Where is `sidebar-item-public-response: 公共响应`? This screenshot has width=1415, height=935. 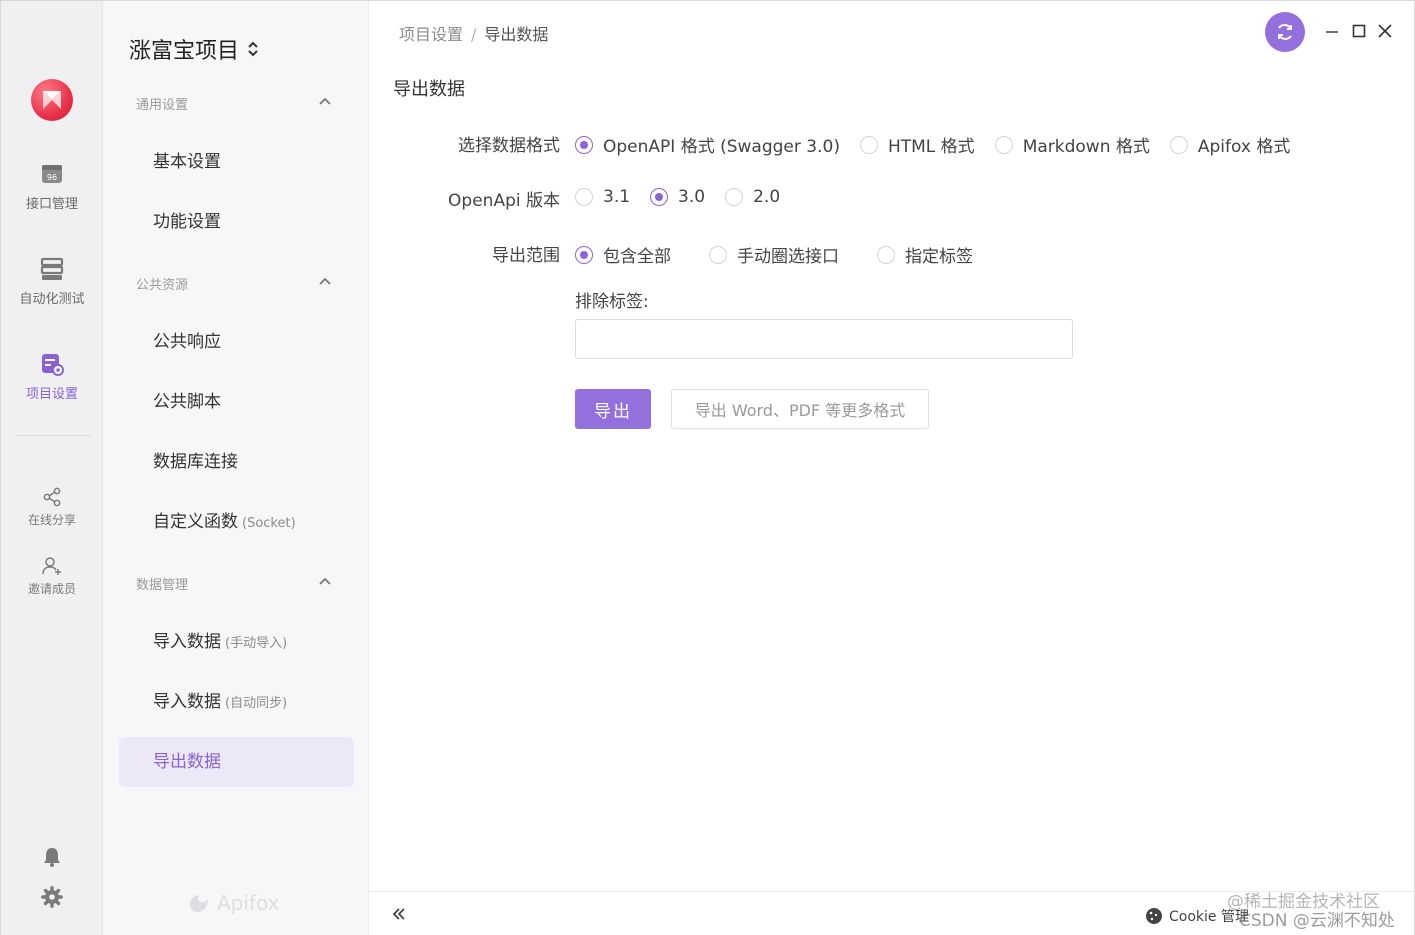
sidebar-item-public-response: 公共响应 is located at coordinates (236, 342).